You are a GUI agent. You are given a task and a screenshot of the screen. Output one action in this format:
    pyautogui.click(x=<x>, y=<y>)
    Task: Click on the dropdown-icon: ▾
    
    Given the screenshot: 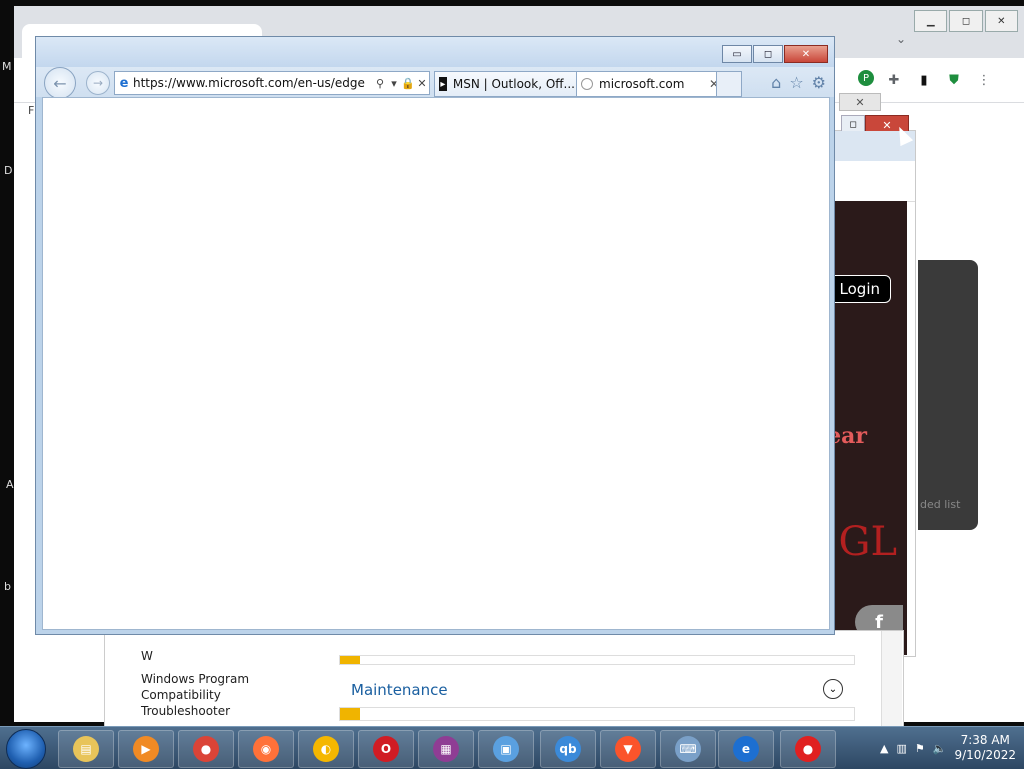 What is the action you would take?
    pyautogui.click(x=394, y=83)
    